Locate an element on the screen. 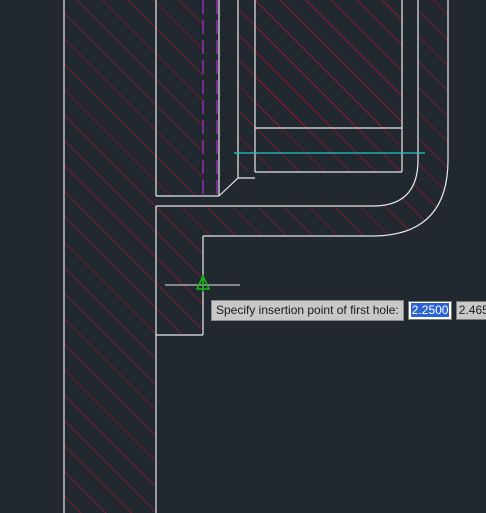  hatch-middle-column is located at coordinates (179, 98).